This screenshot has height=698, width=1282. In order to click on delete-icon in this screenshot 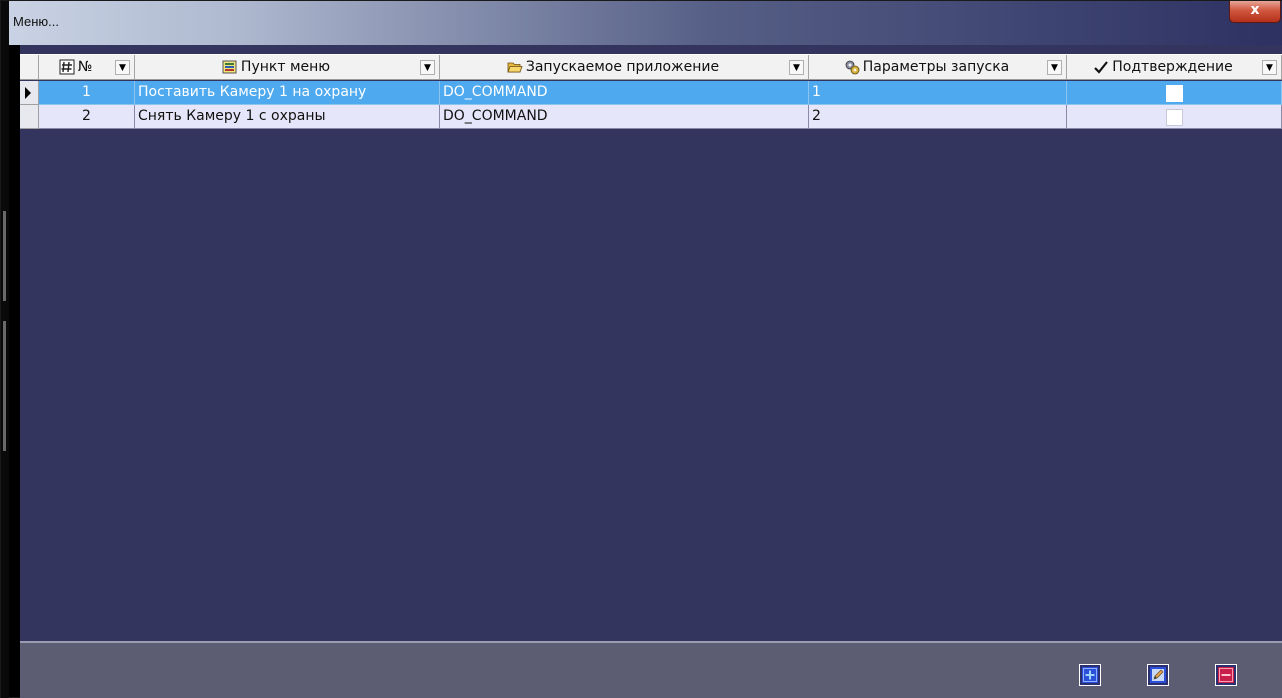, I will do `click(1226, 675)`.